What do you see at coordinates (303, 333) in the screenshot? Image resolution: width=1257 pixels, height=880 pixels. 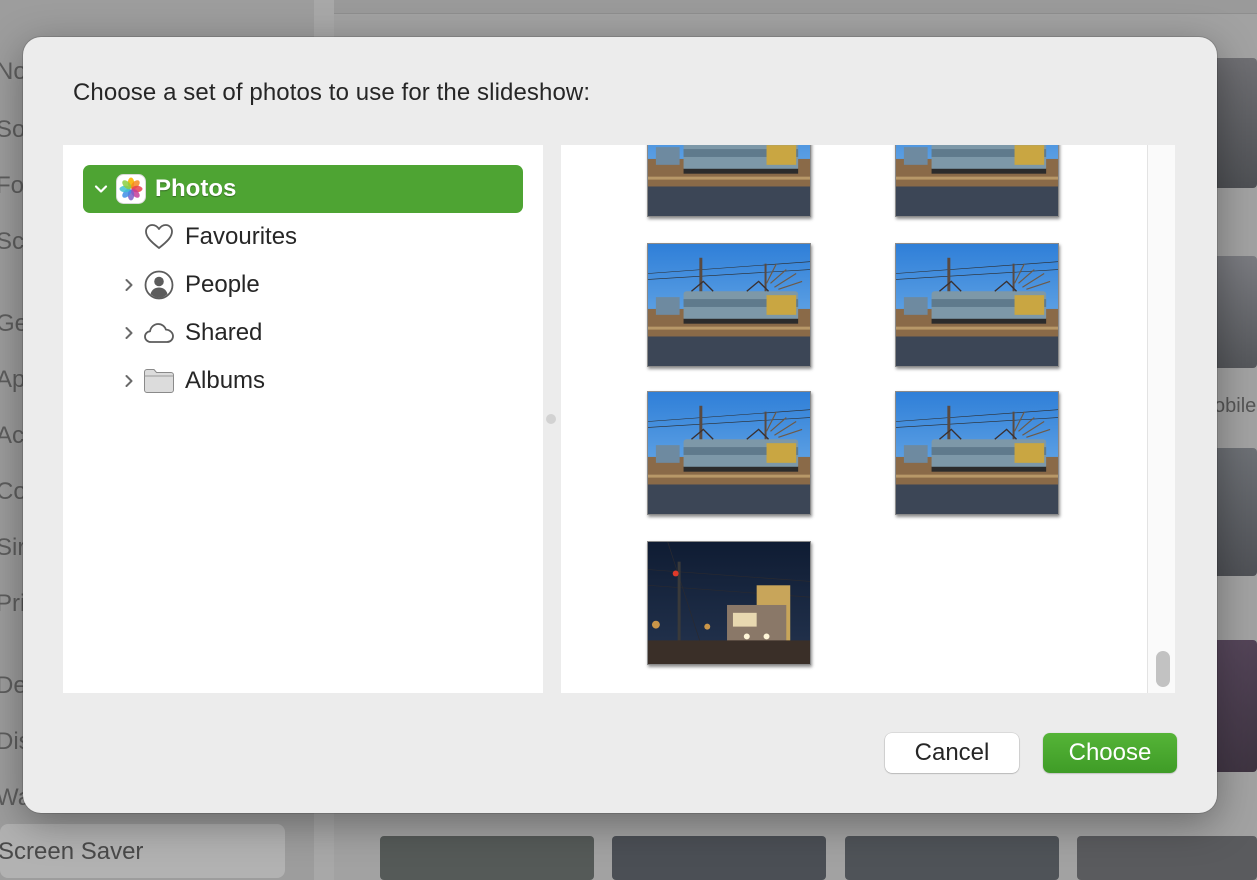 I see `source-item-shared: Shared` at bounding box center [303, 333].